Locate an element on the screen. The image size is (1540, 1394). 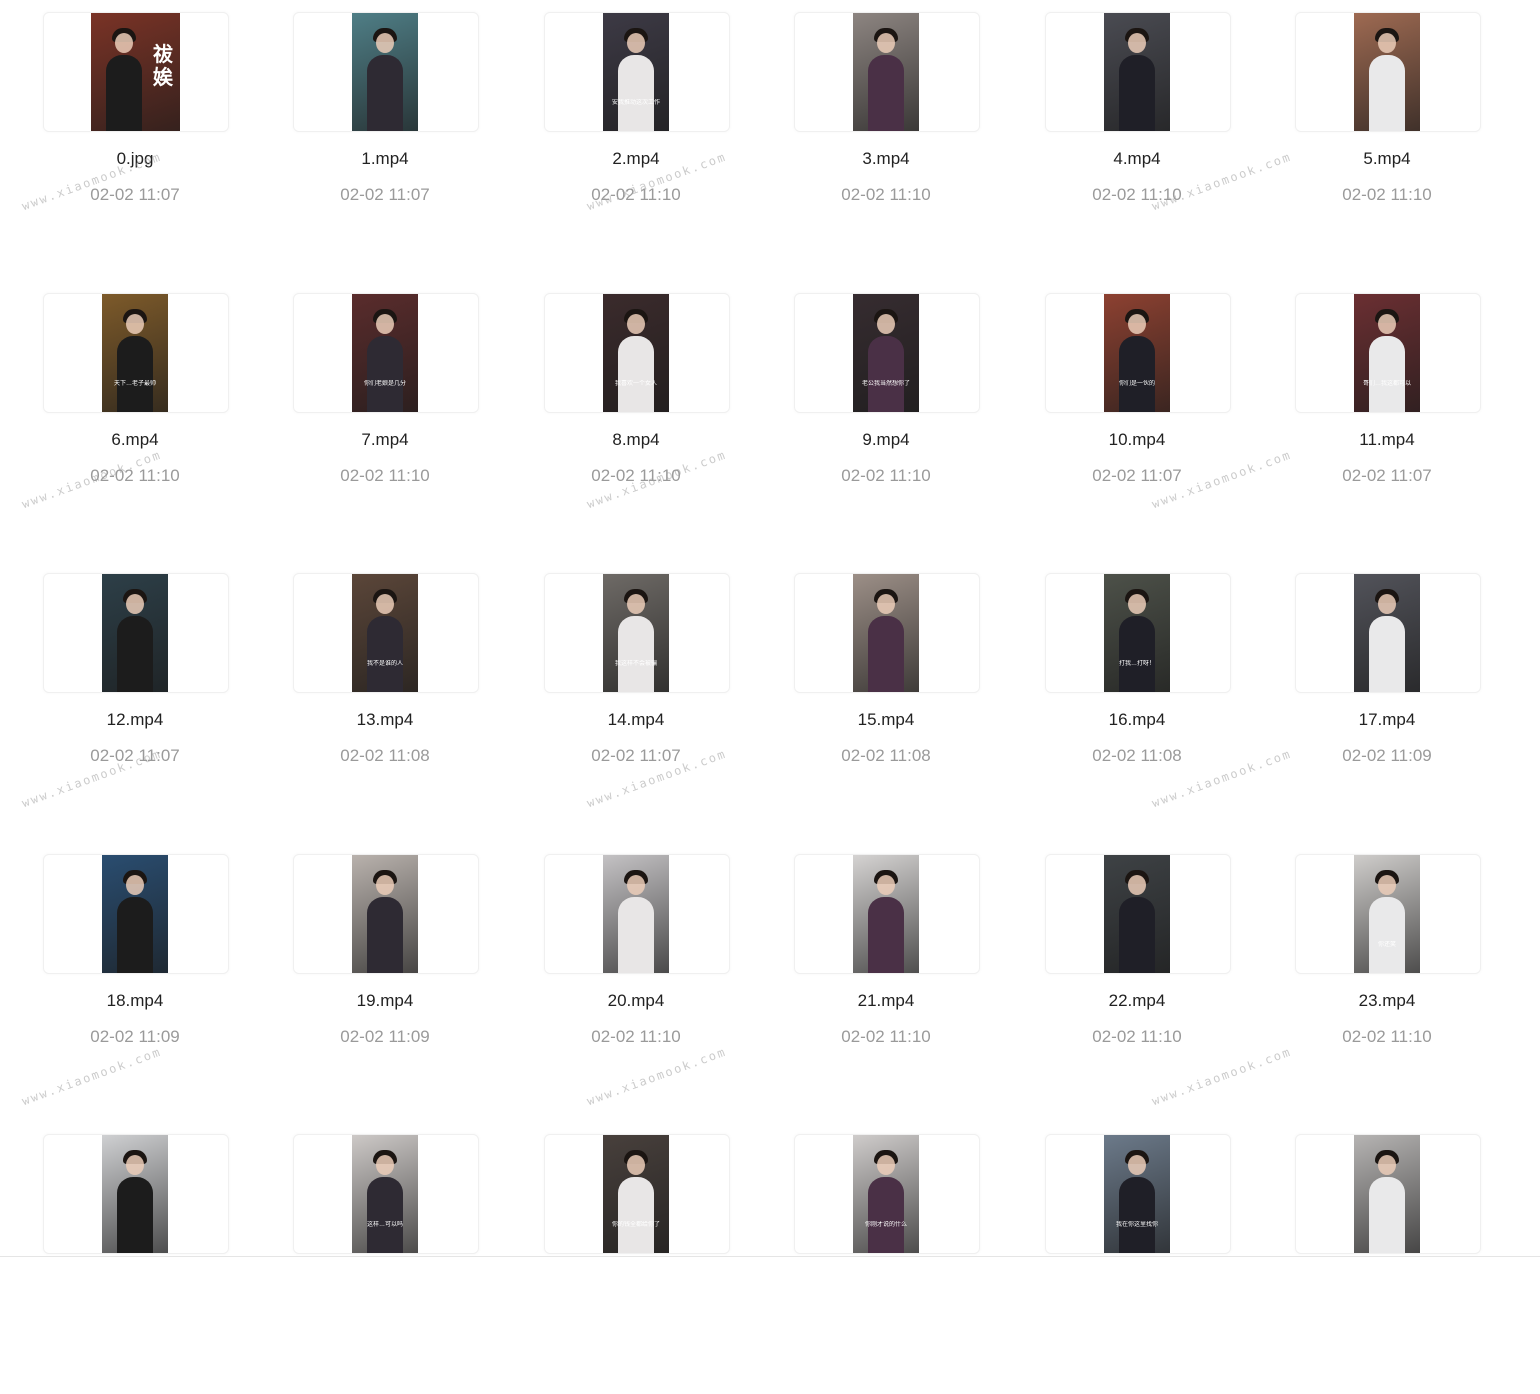
file-item: 1.mp4 02-02 11:07 is located at coordinates (398, 142).